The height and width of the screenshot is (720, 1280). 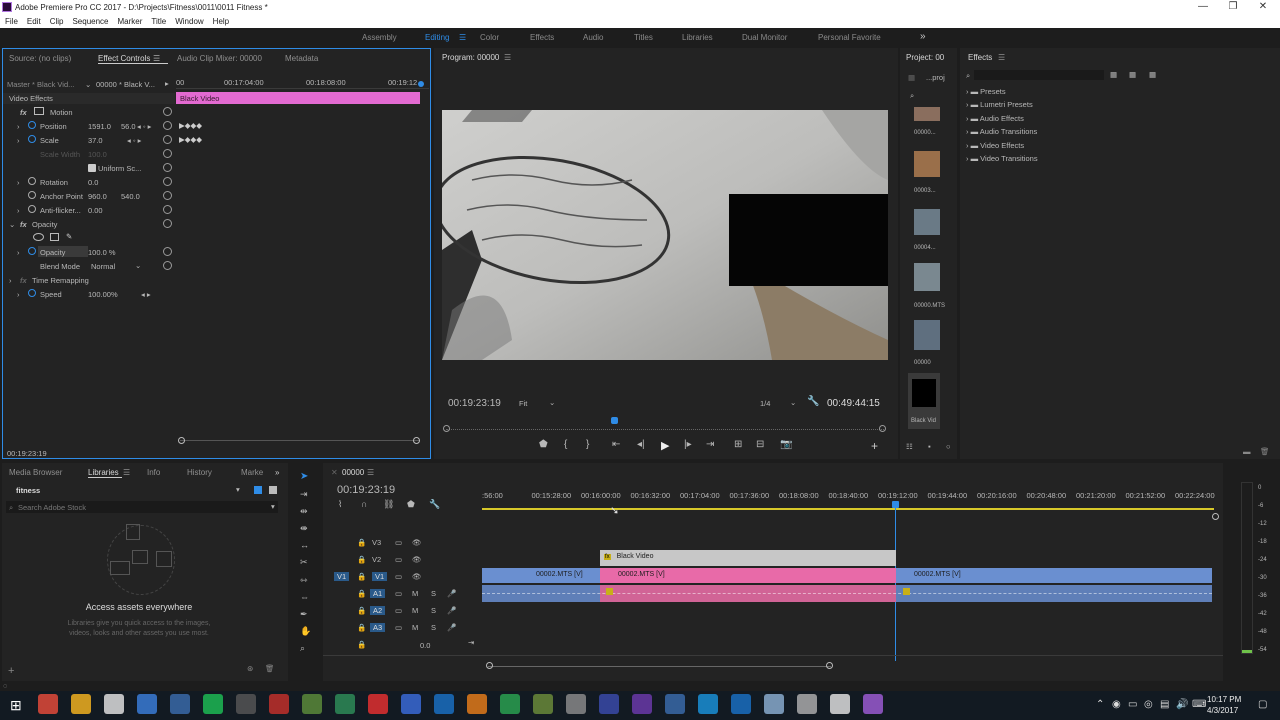 What do you see at coordinates (415, 593) in the screenshot?
I see `mute-icon: M` at bounding box center [415, 593].